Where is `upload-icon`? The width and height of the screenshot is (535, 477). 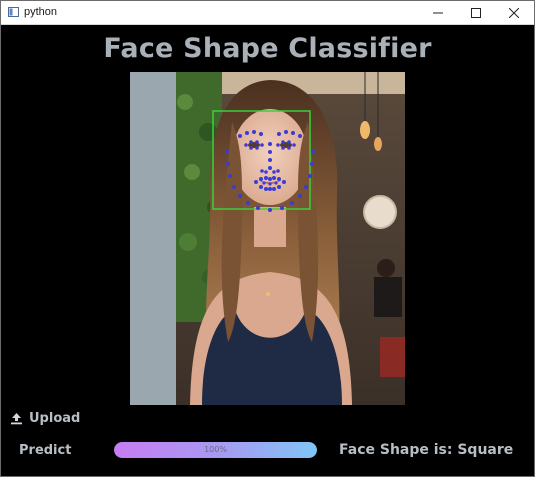 upload-icon is located at coordinates (16, 419).